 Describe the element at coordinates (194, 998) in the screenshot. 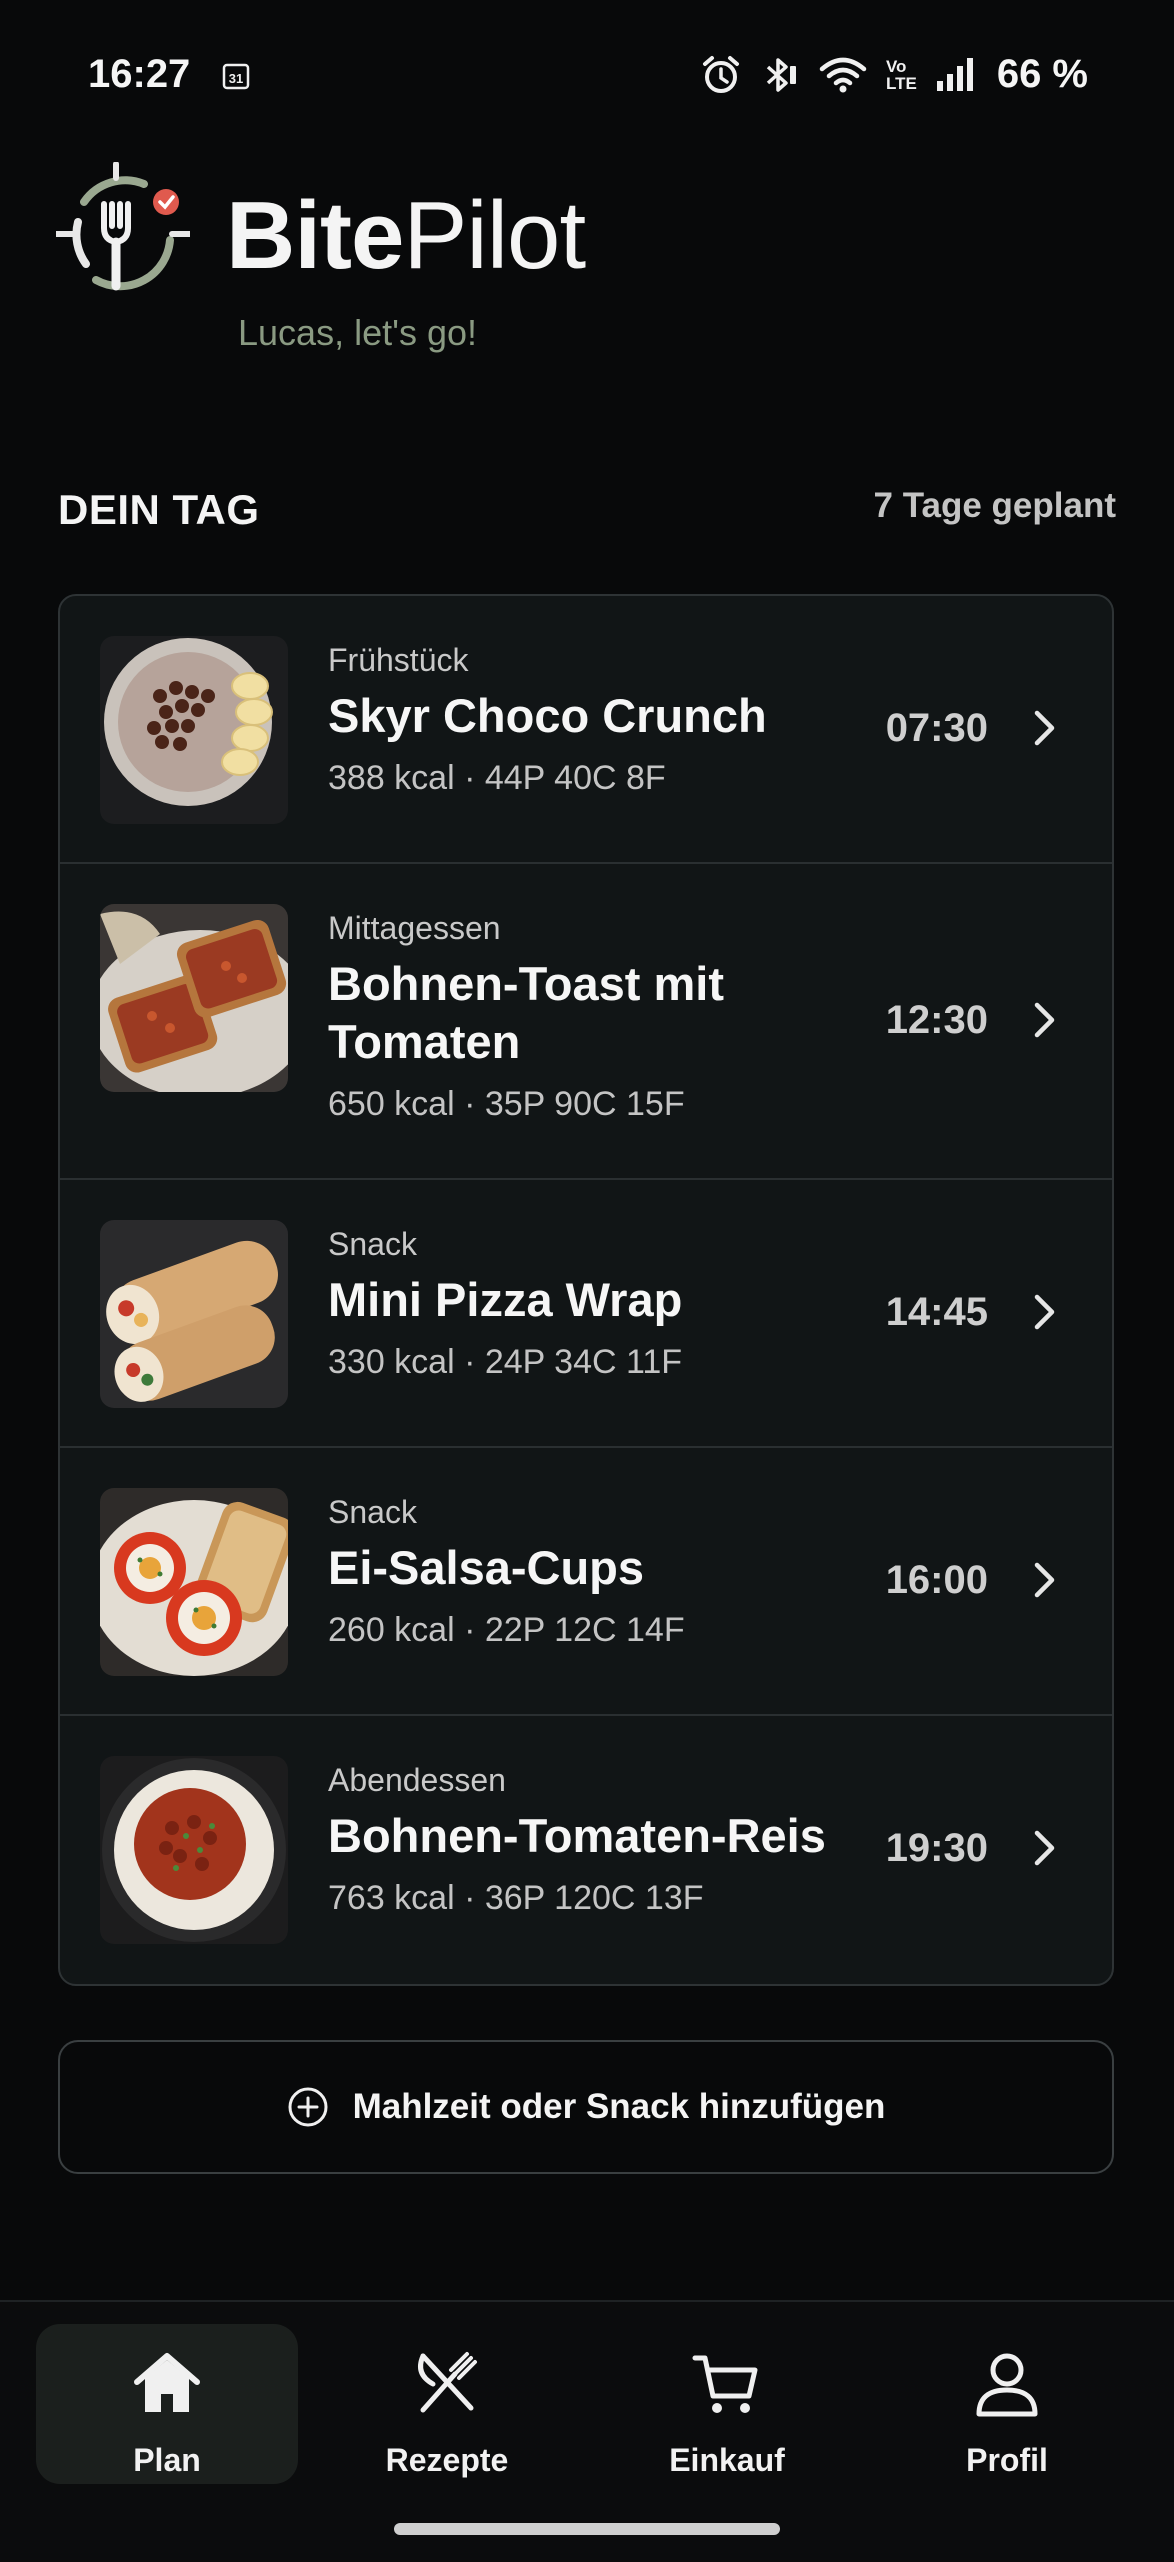

I see `bean-toast-image` at that location.